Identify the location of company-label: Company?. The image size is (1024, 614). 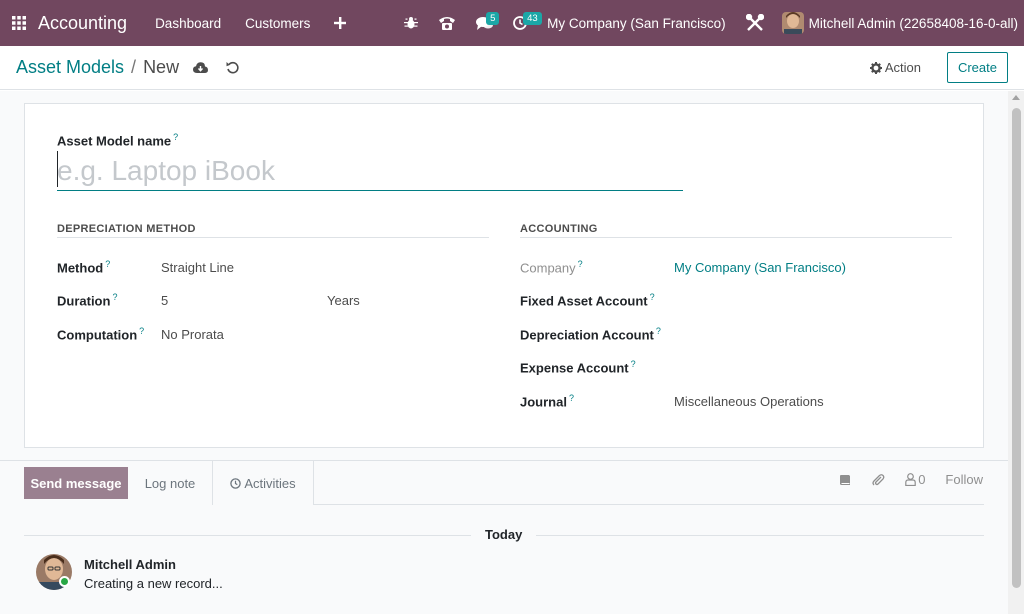
(551, 267).